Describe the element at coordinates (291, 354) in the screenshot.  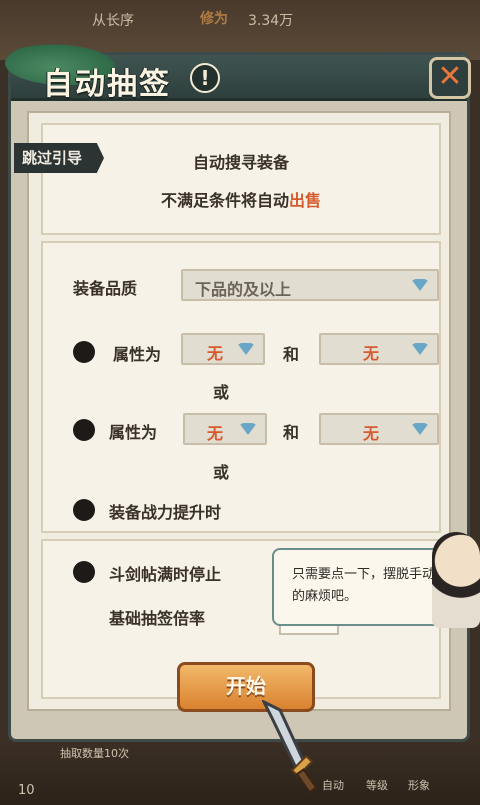
I see `and-label-1: 和` at that location.